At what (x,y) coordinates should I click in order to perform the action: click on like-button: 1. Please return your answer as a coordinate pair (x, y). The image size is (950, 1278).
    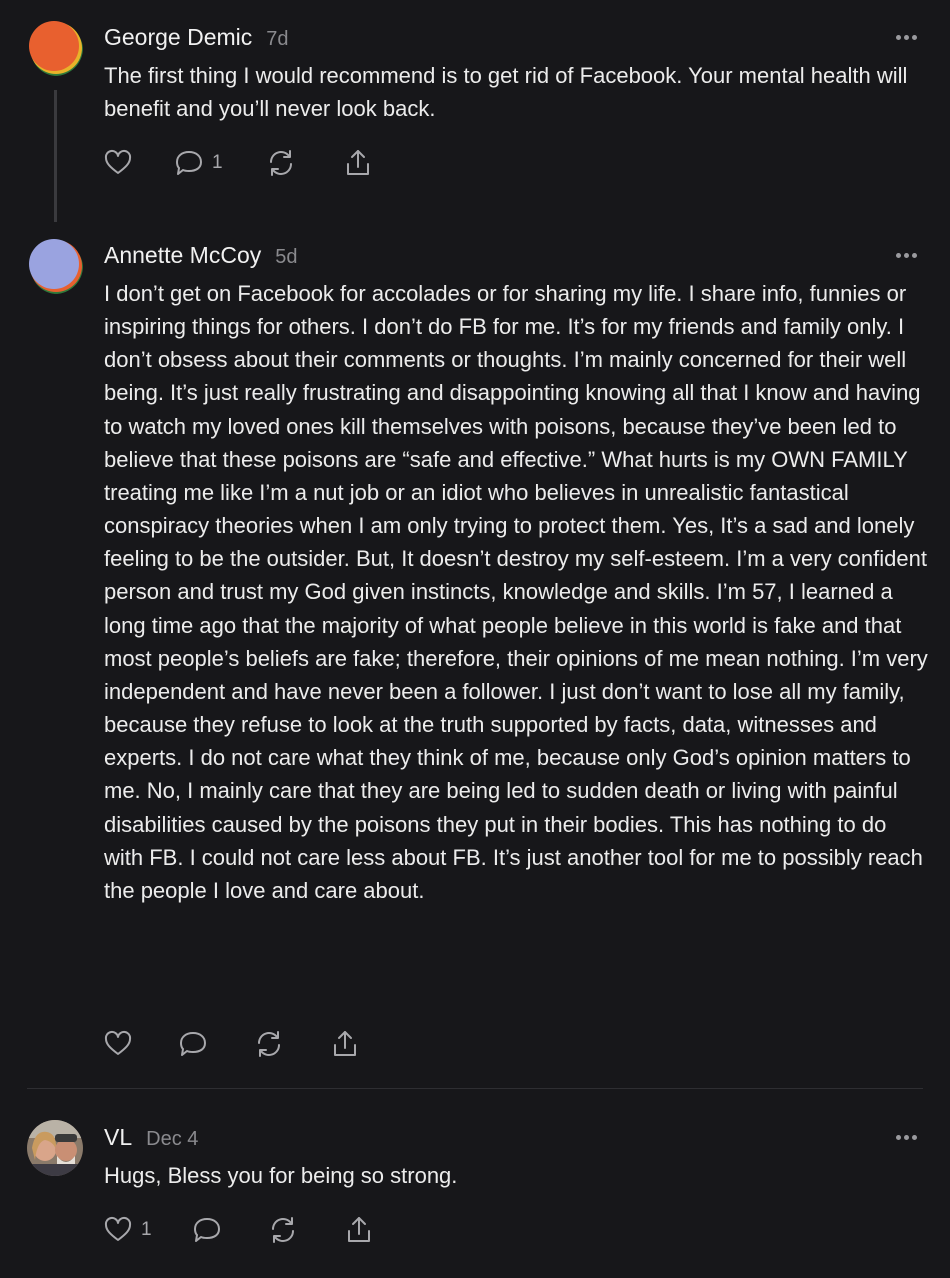
    Looking at the image, I should click on (127, 1230).